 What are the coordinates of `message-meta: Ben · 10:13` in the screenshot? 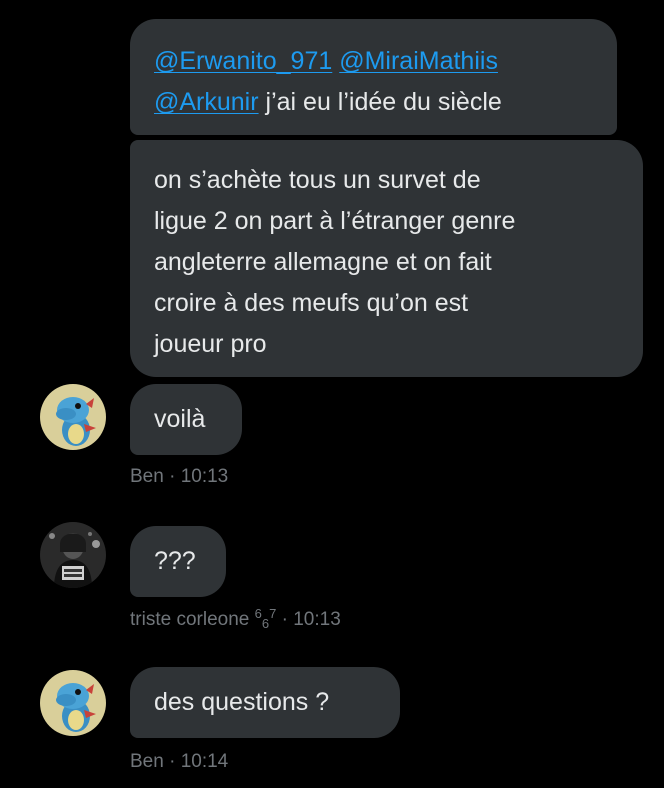 It's located at (179, 477).